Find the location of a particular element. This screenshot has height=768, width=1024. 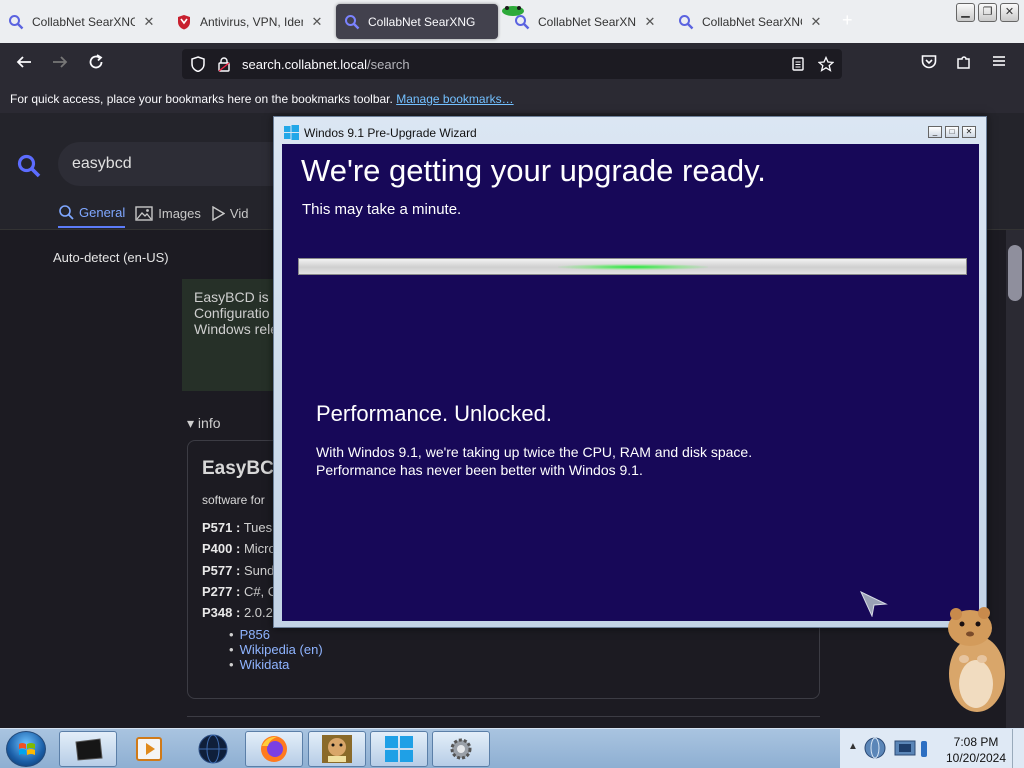

taskbar-media-player-button is located at coordinates (150, 749).